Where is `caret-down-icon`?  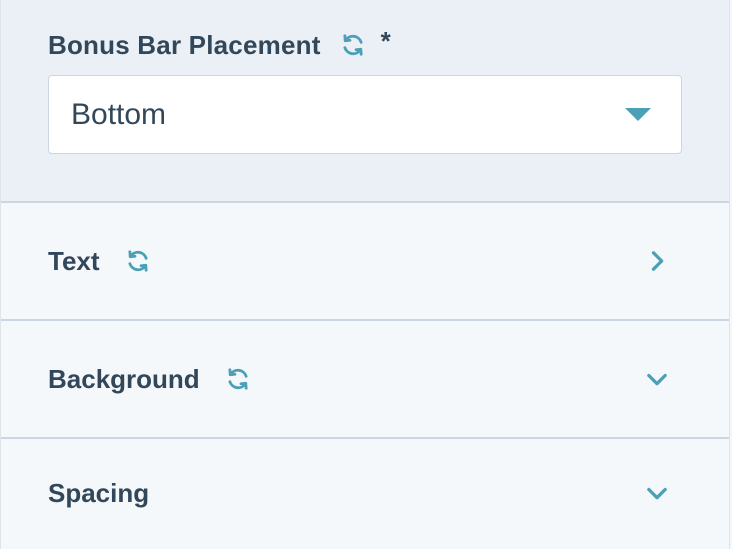 caret-down-icon is located at coordinates (638, 114).